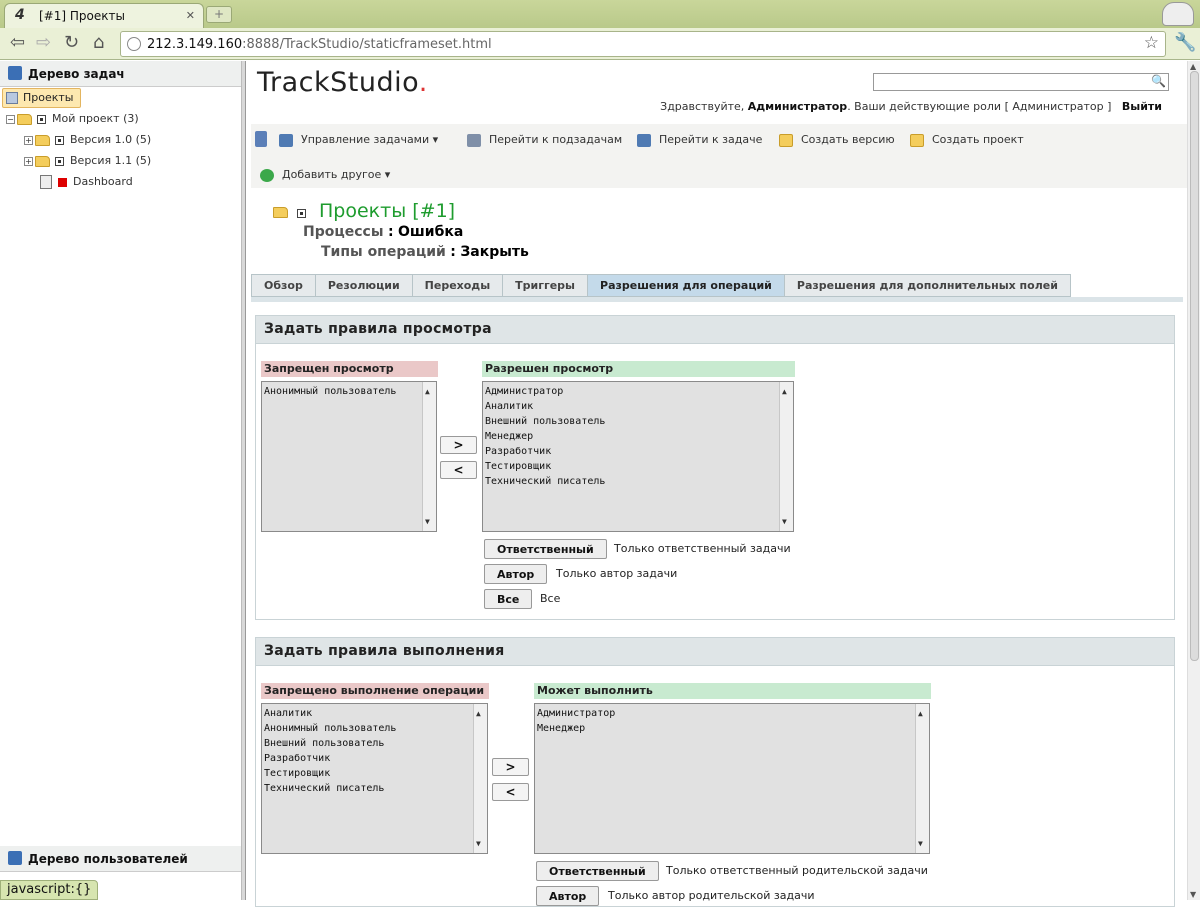 The image size is (1200, 907). Describe the element at coordinates (190, 15) in the screenshot. I see `close-tab-icon: ✕` at that location.